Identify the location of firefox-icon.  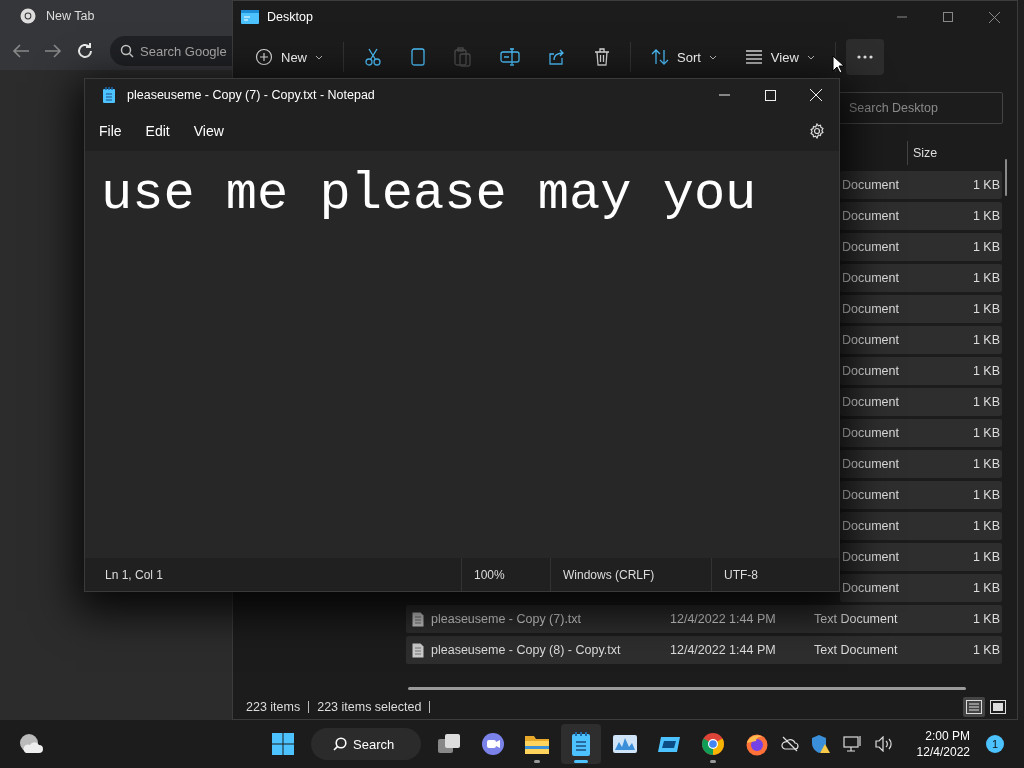
(757, 744).